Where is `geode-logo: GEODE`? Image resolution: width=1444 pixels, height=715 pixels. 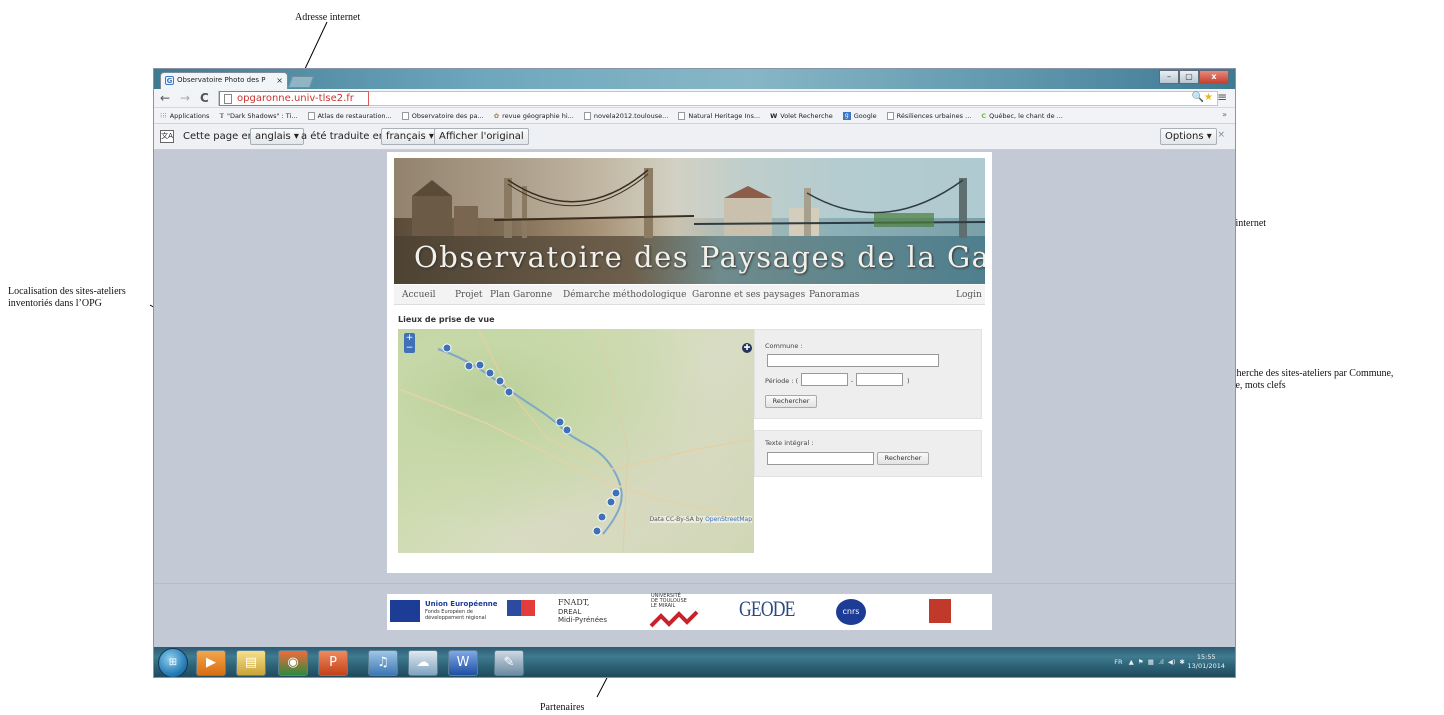 geode-logo: GEODE is located at coordinates (767, 608).